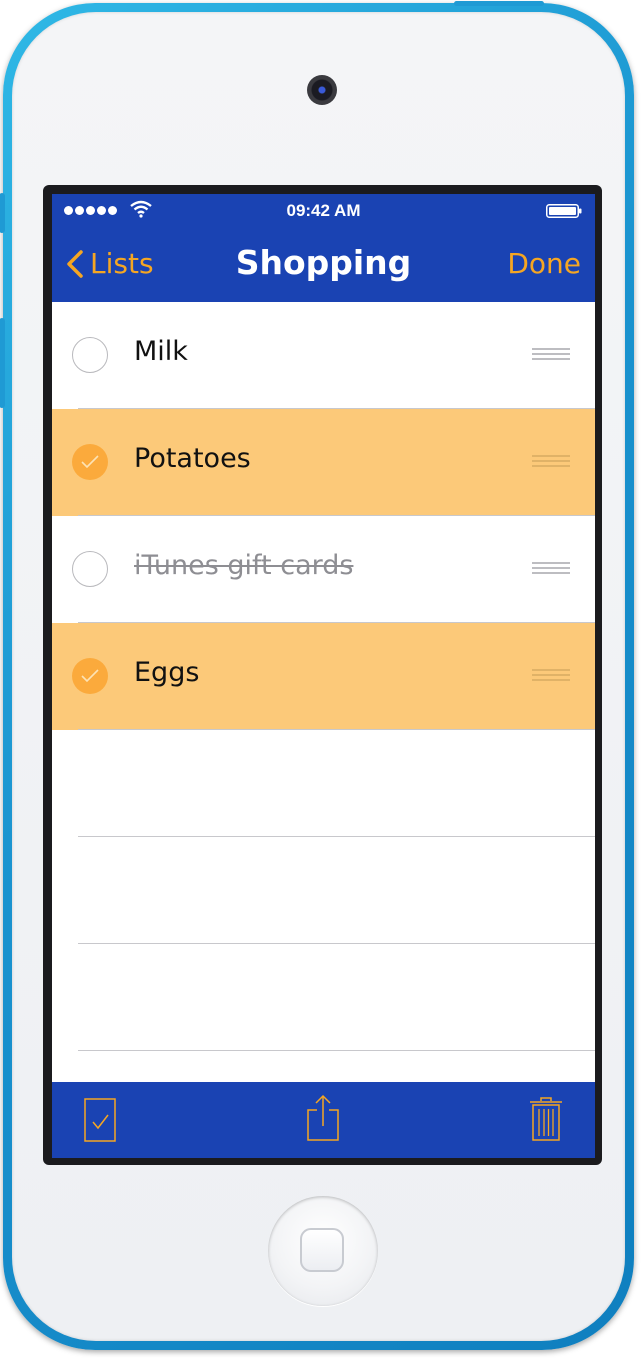 This screenshot has width=641, height=1358. I want to click on item-label-struck: iTunes gift cards, so click(244, 565).